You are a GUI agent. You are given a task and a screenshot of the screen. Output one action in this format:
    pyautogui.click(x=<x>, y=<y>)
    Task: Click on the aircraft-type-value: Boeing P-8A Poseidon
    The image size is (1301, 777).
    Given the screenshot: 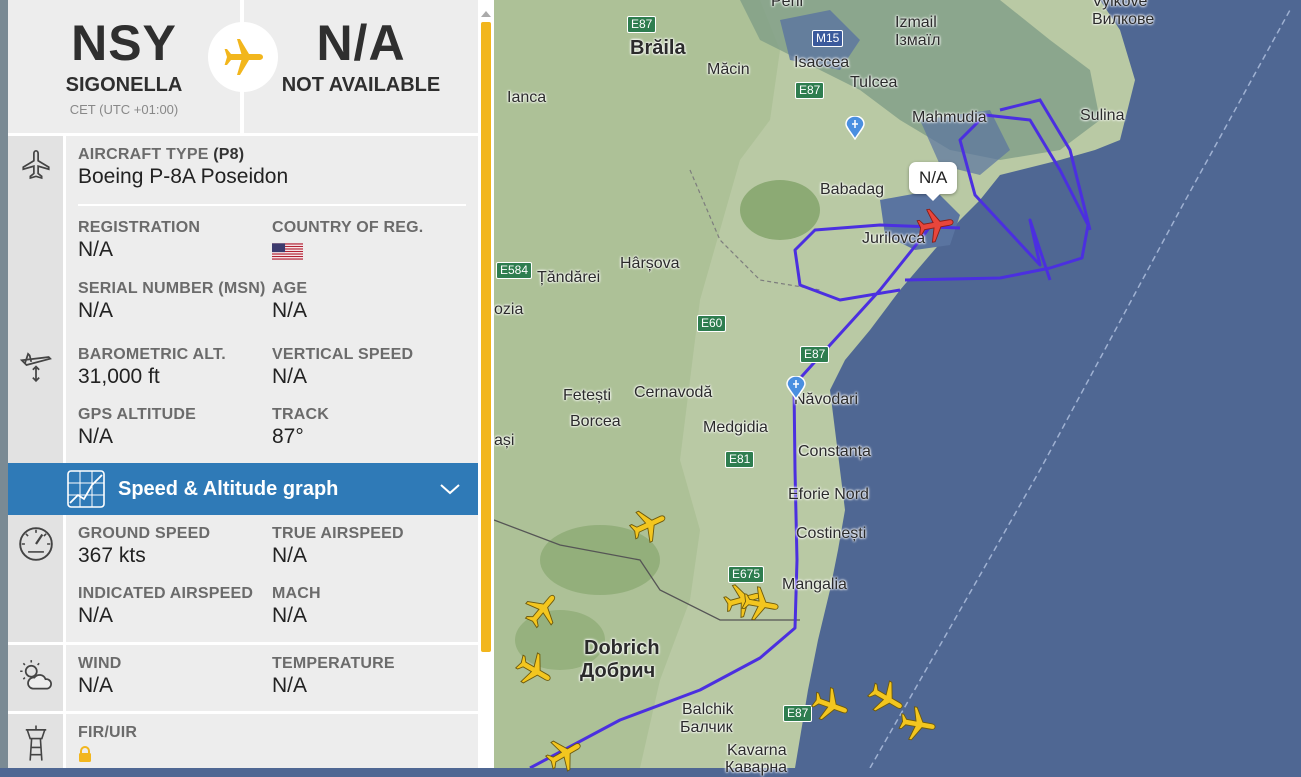 What is the action you would take?
    pyautogui.click(x=183, y=176)
    